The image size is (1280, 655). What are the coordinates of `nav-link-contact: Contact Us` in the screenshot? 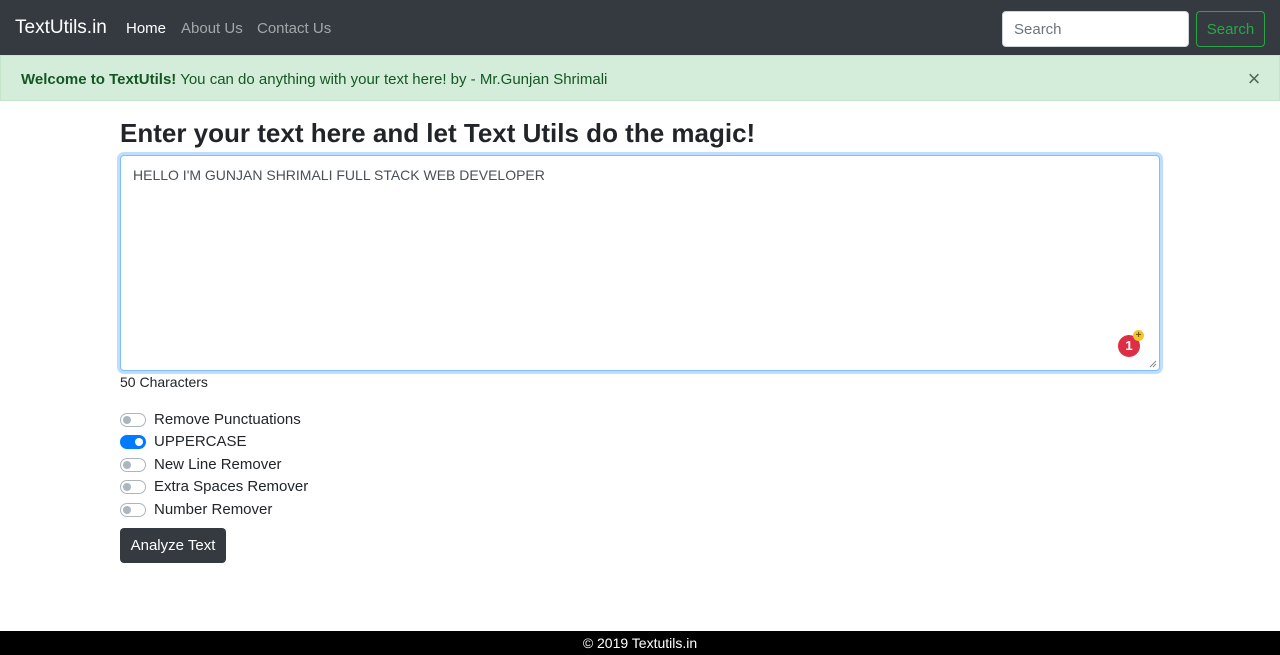 It's located at (294, 28).